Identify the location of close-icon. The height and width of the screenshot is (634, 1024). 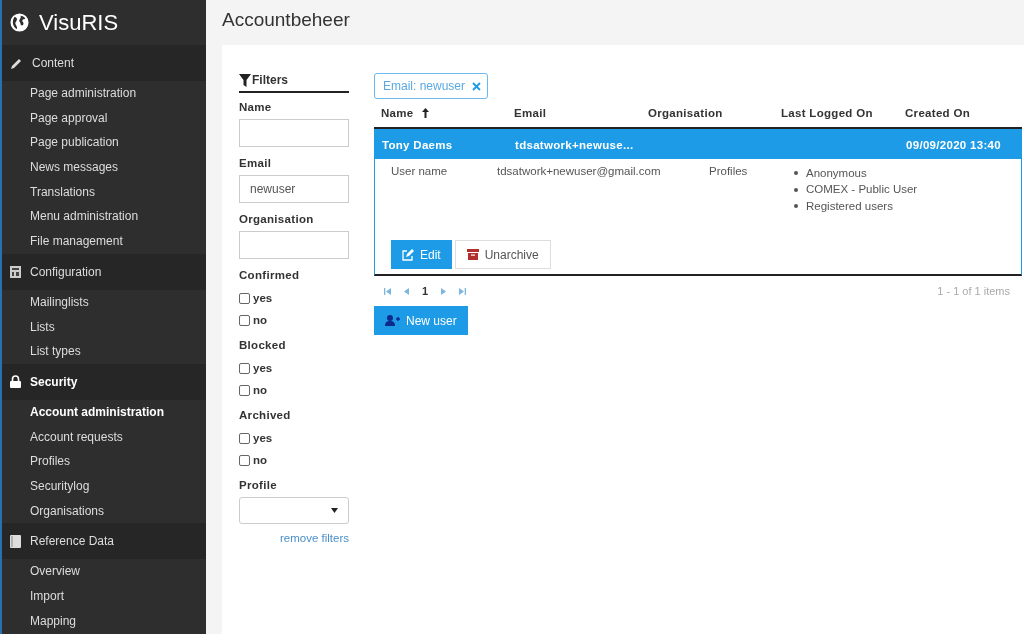
(477, 86).